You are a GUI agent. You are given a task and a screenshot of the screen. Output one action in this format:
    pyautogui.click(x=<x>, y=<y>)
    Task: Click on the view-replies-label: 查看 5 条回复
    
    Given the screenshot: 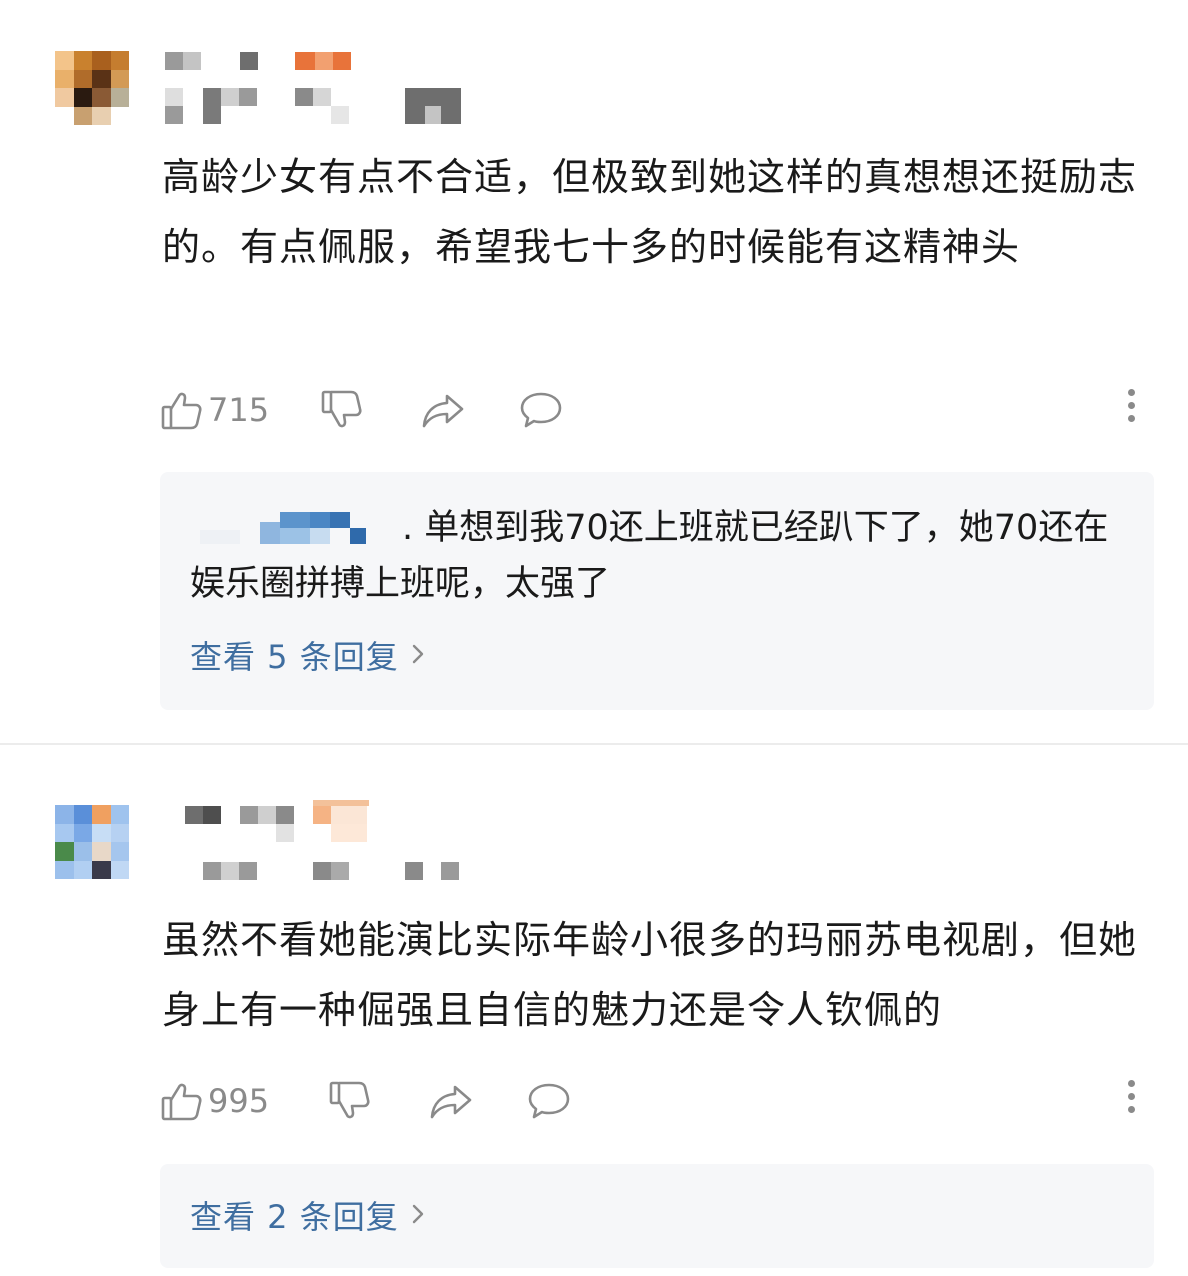 What is the action you would take?
    pyautogui.click(x=294, y=657)
    